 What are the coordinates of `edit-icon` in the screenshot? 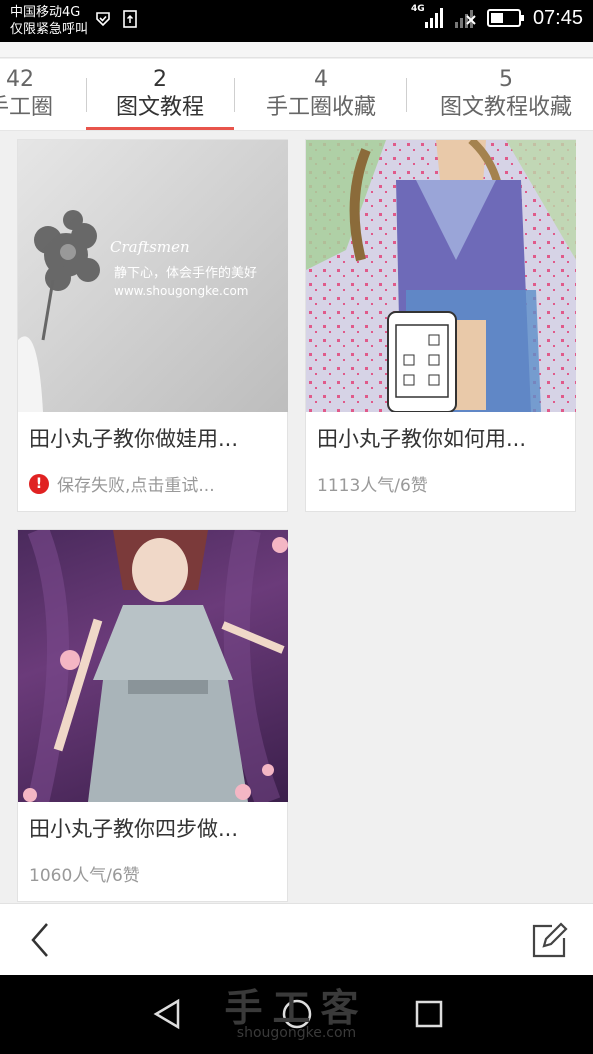 It's located at (550, 940).